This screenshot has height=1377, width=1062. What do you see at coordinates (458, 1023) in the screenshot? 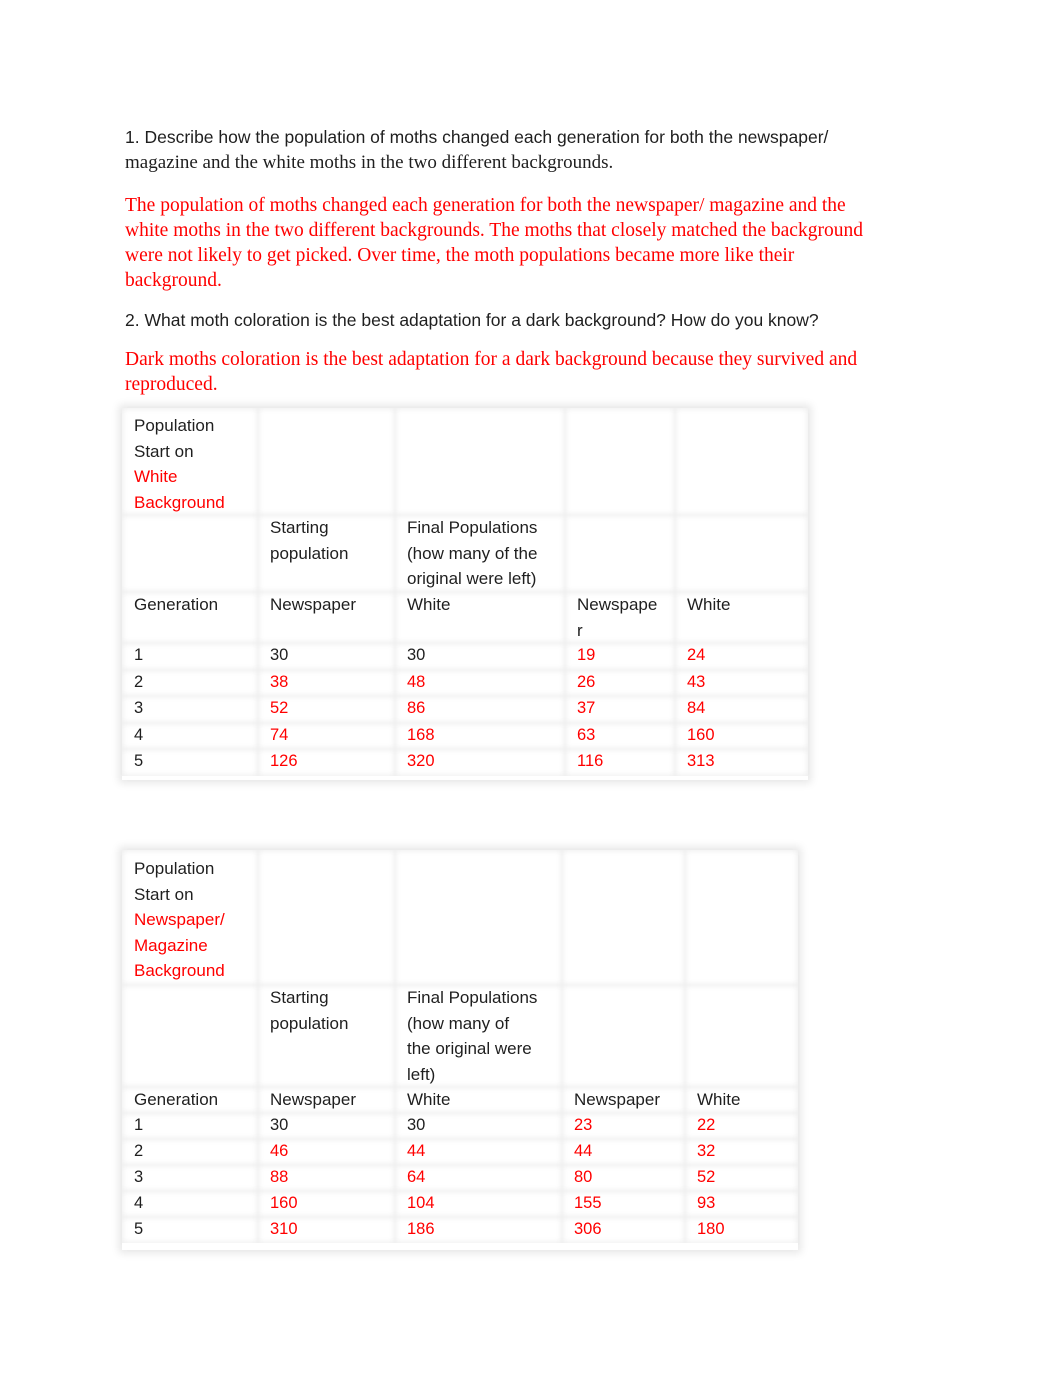
I see `header-line: (how many of` at bounding box center [458, 1023].